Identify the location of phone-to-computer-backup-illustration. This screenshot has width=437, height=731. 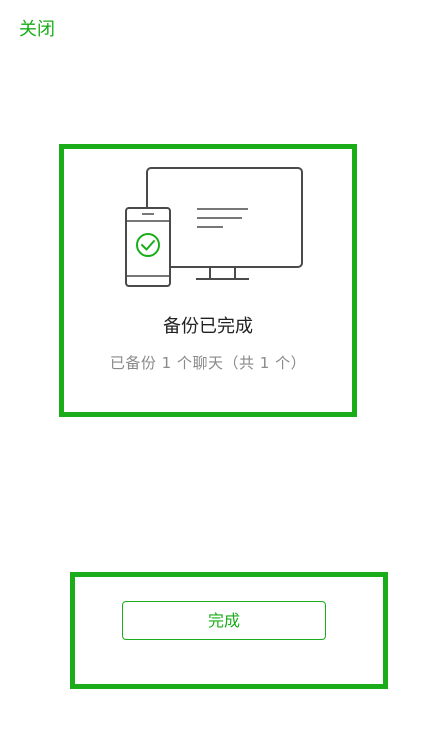
(214, 227).